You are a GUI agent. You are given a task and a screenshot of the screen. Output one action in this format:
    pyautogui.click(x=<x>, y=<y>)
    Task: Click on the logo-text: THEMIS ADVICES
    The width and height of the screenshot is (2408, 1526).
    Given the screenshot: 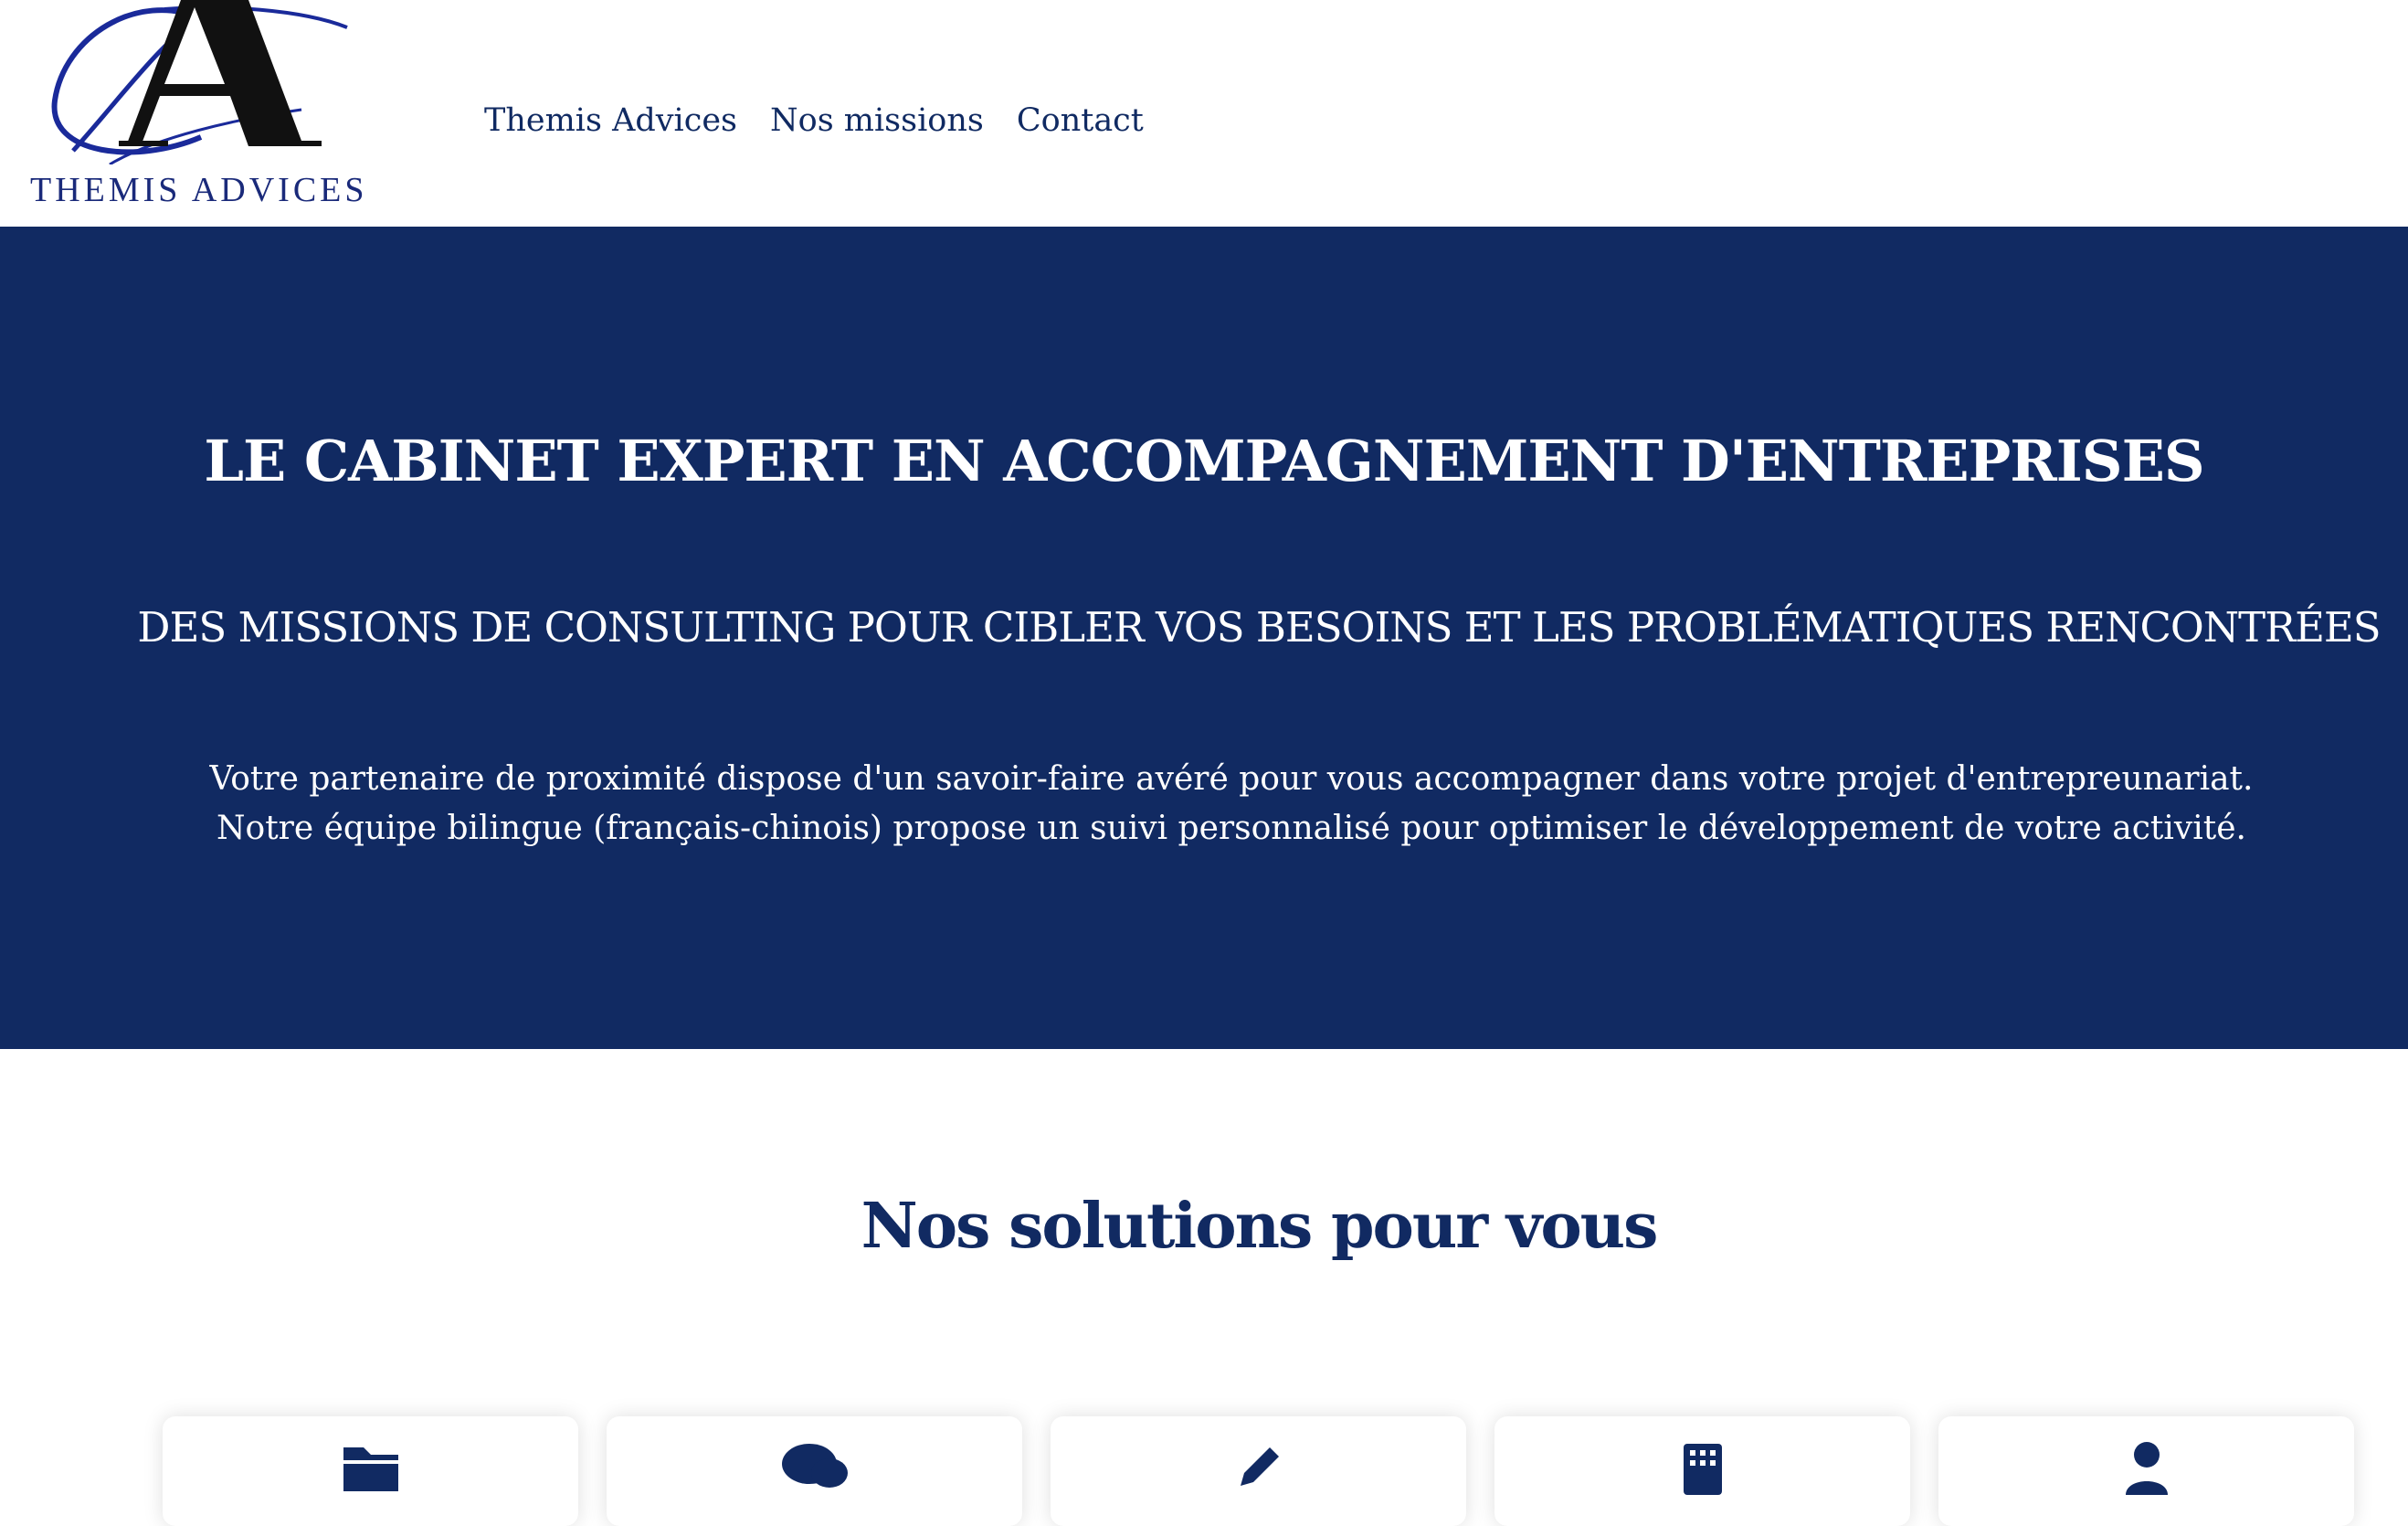 What is the action you would take?
    pyautogui.click(x=199, y=190)
    